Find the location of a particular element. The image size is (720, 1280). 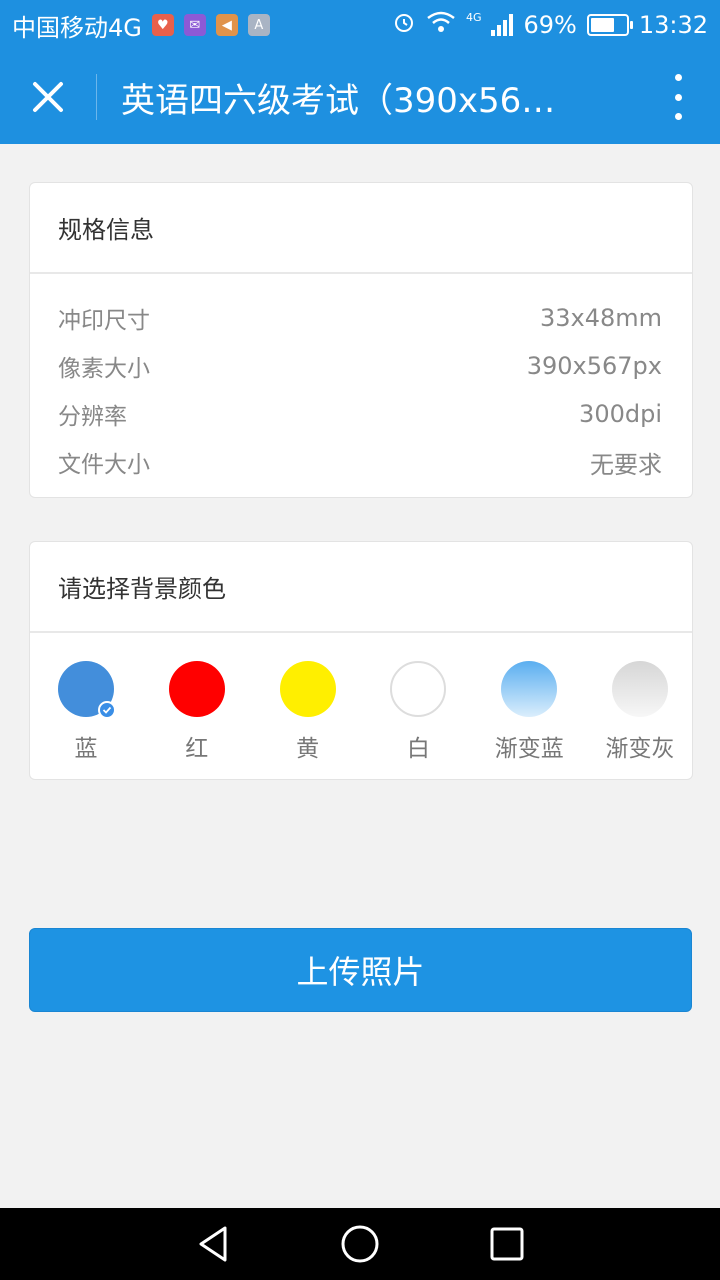

more-options-button is located at coordinates (678, 97).